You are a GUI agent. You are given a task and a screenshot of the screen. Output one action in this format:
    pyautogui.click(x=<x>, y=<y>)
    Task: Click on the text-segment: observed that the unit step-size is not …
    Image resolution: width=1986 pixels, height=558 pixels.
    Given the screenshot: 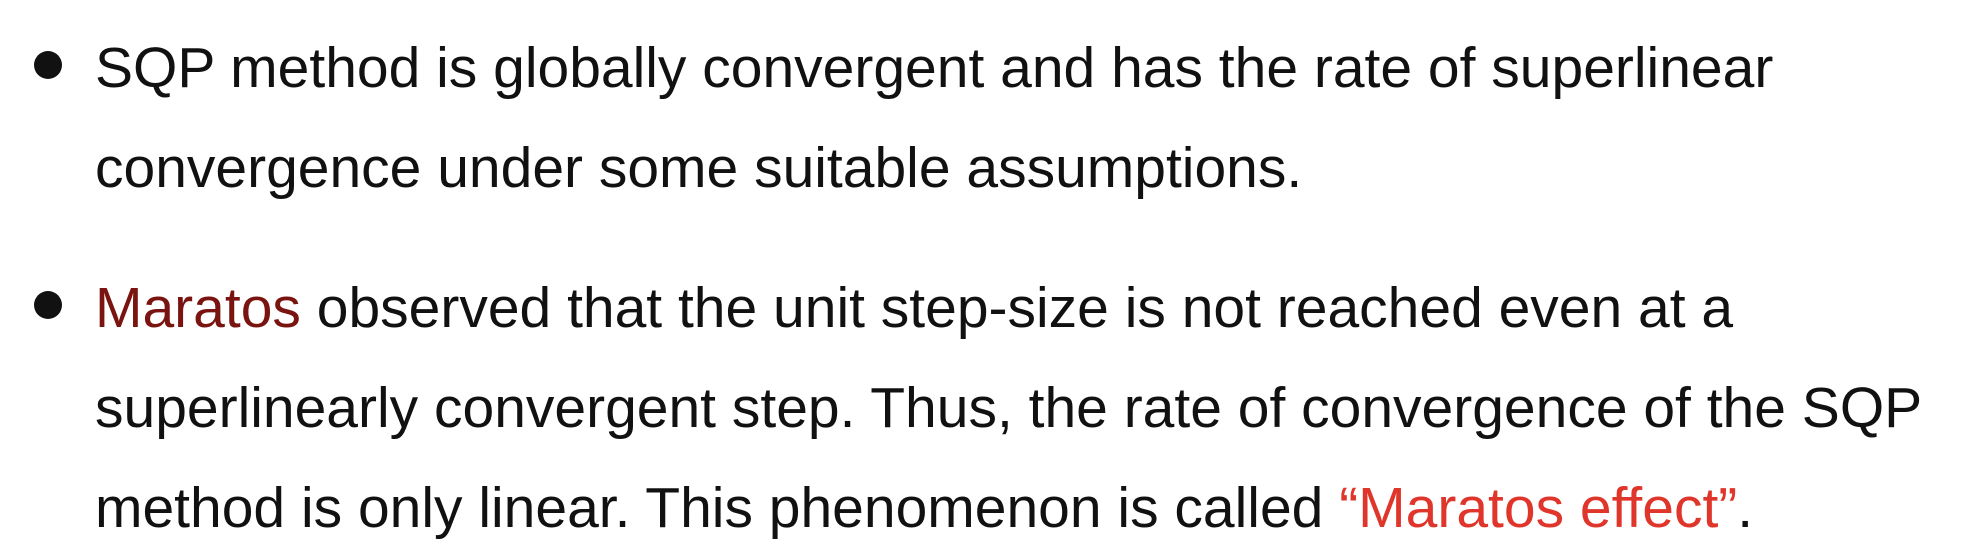 What is the action you would take?
    pyautogui.click(x=1017, y=308)
    